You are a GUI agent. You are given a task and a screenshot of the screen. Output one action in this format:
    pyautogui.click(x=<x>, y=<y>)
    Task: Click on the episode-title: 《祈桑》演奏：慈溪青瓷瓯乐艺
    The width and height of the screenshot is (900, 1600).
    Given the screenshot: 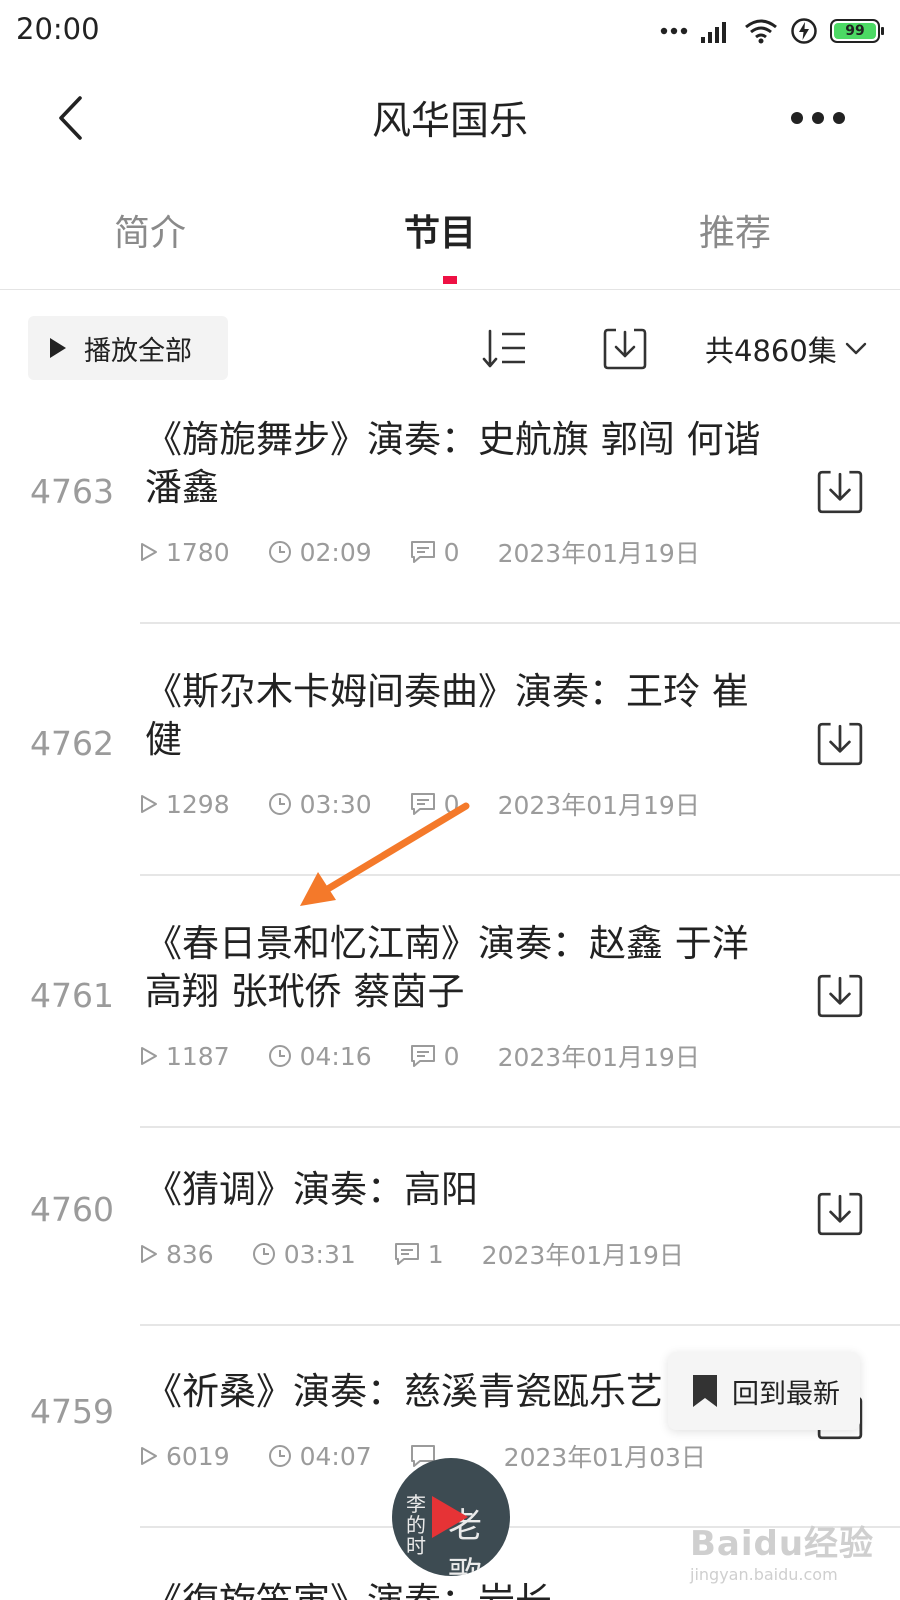 What is the action you would take?
    pyautogui.click(x=404, y=1391)
    